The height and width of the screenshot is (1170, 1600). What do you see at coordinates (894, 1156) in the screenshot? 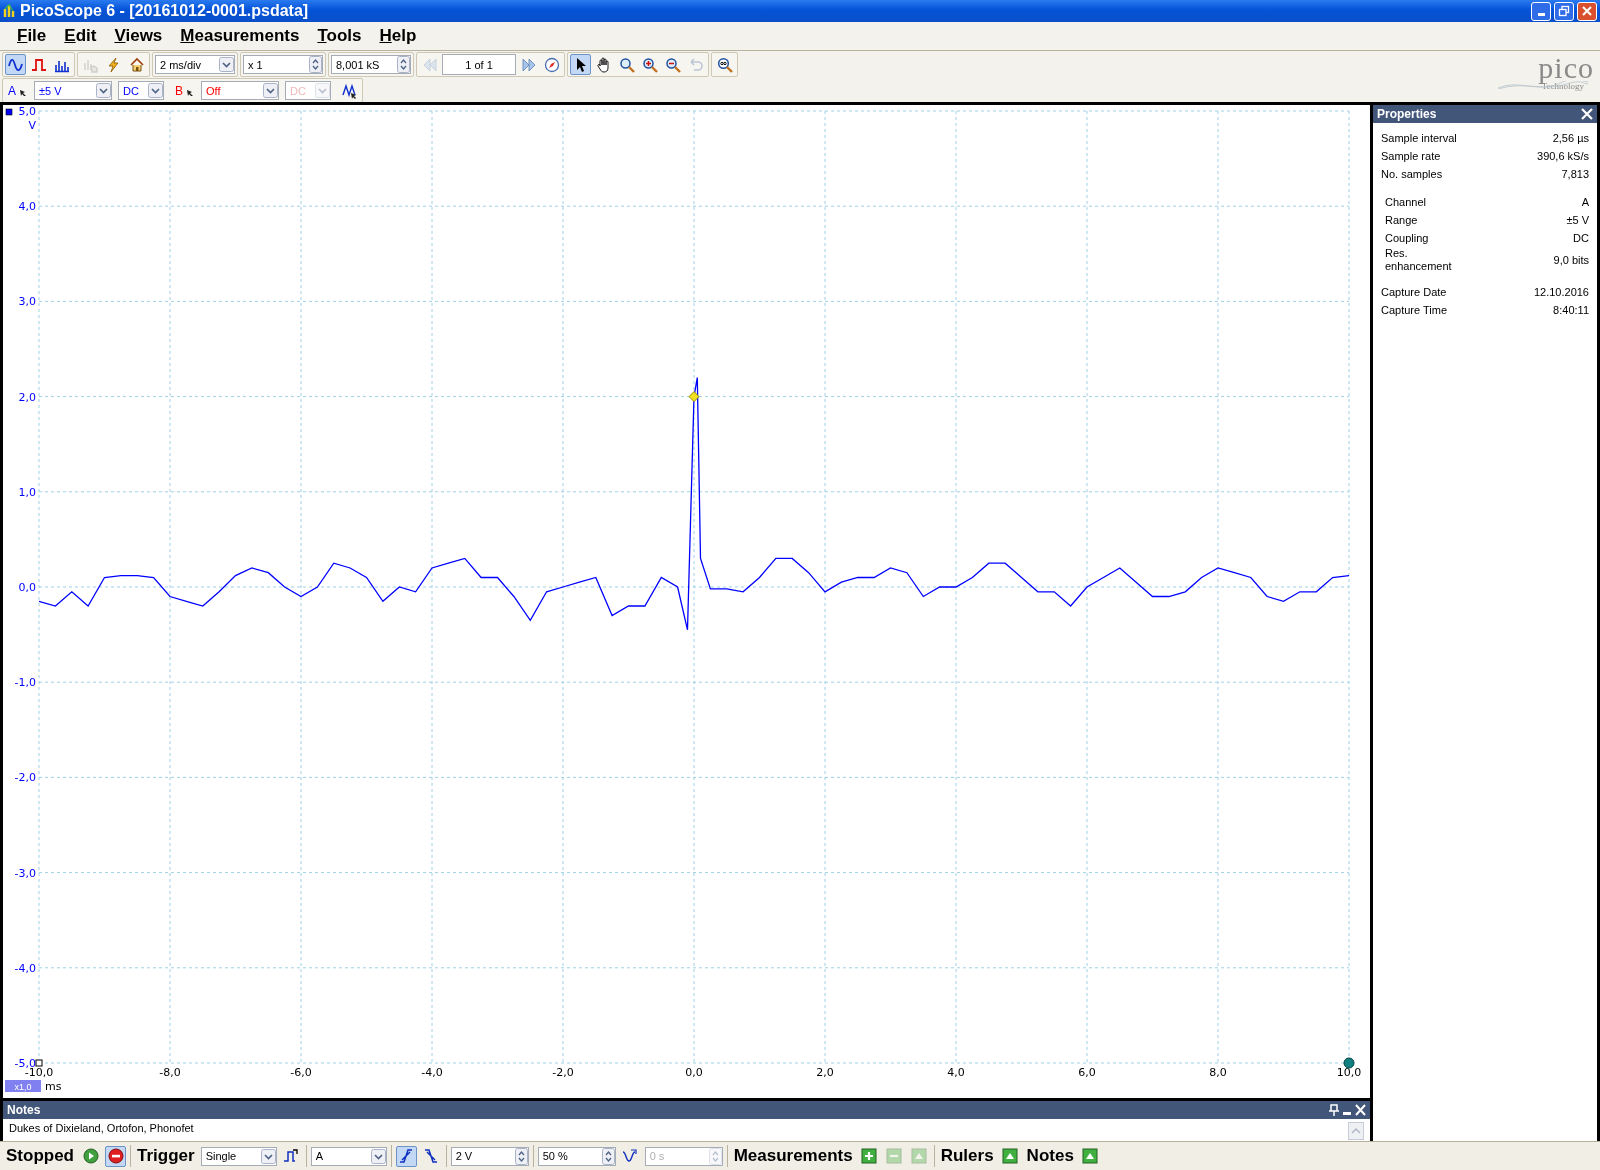
I see `minus-icon` at bounding box center [894, 1156].